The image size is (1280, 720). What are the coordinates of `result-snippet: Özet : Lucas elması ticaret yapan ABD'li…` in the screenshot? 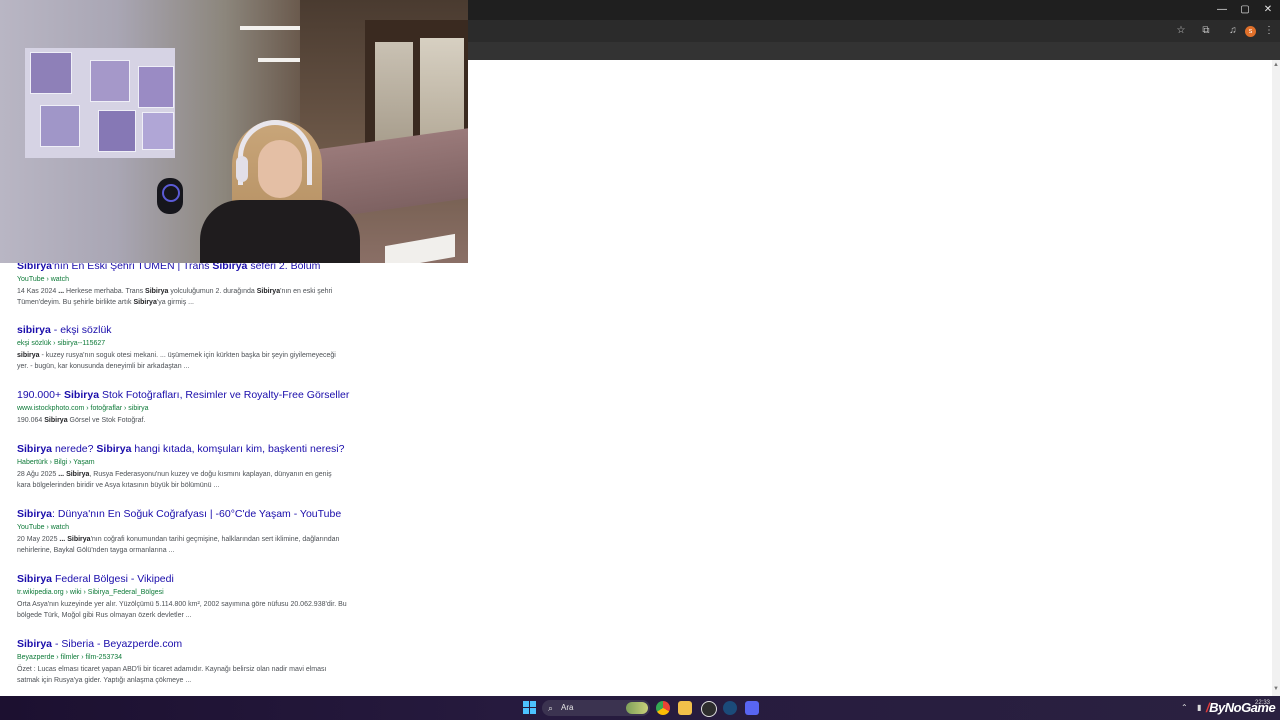 It's located at (182, 675).